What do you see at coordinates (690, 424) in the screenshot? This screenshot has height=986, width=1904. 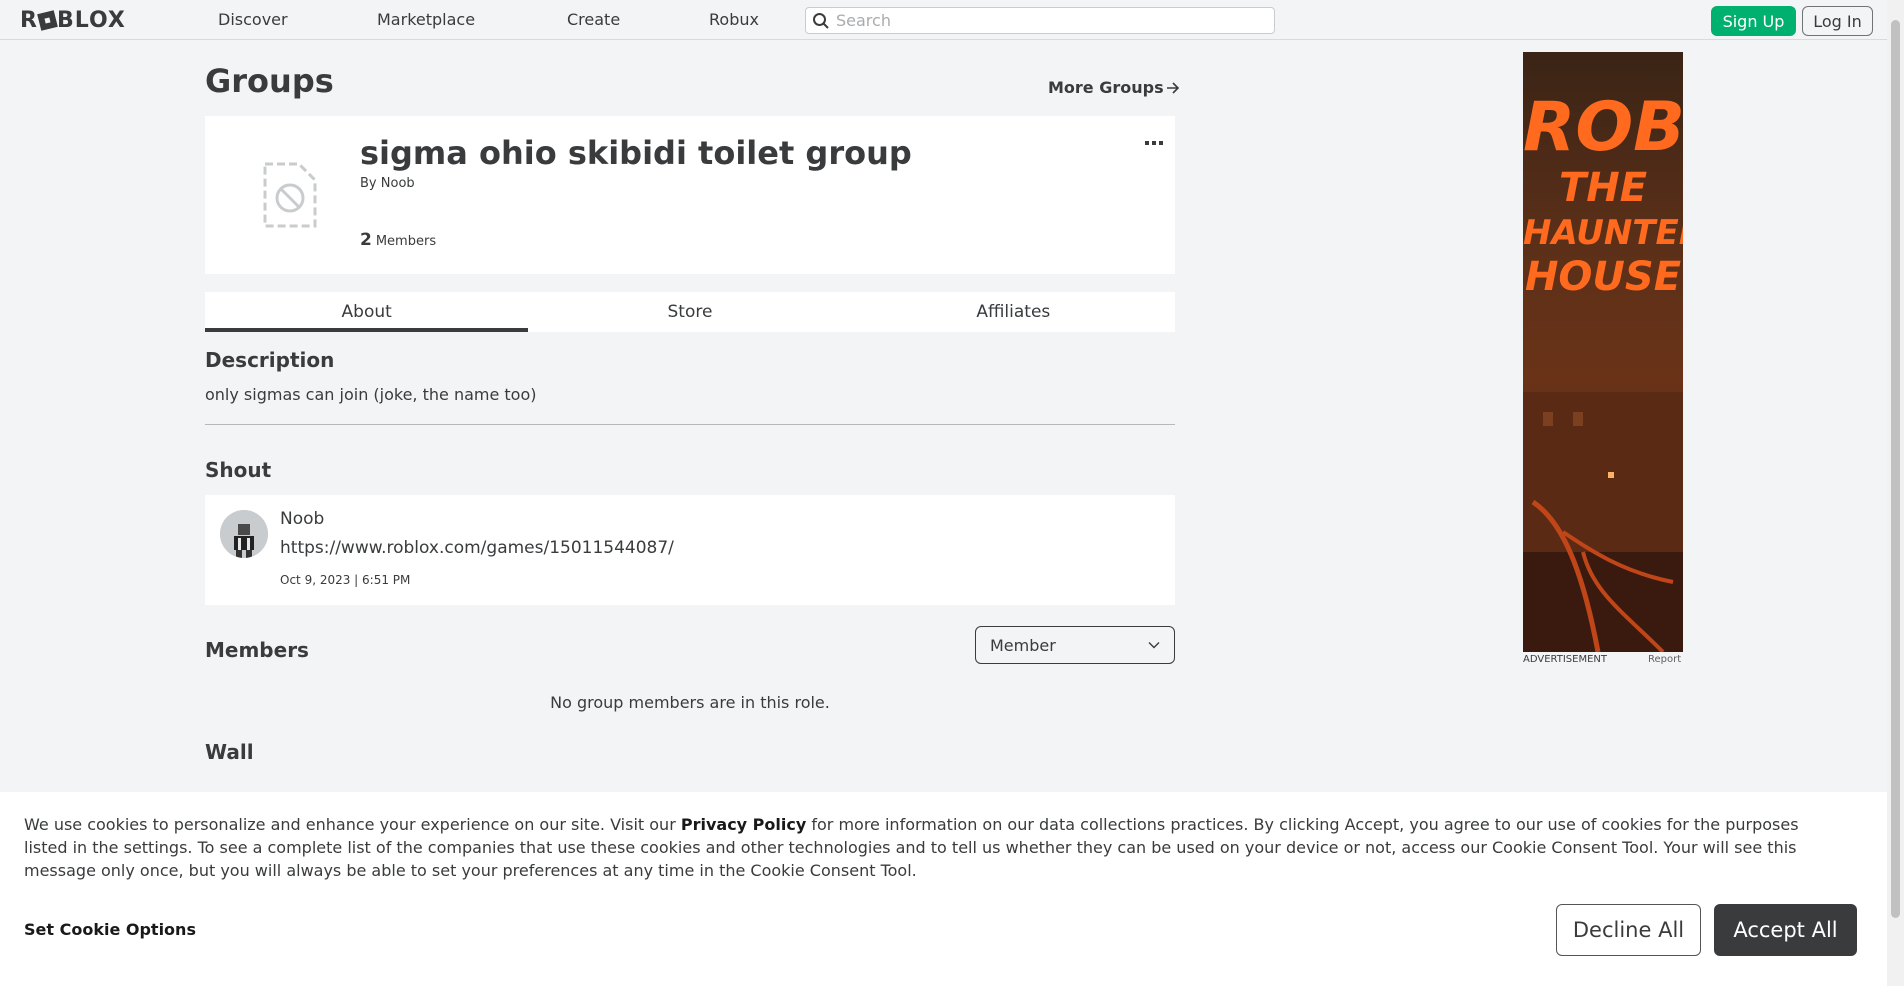 I see `section-divider` at bounding box center [690, 424].